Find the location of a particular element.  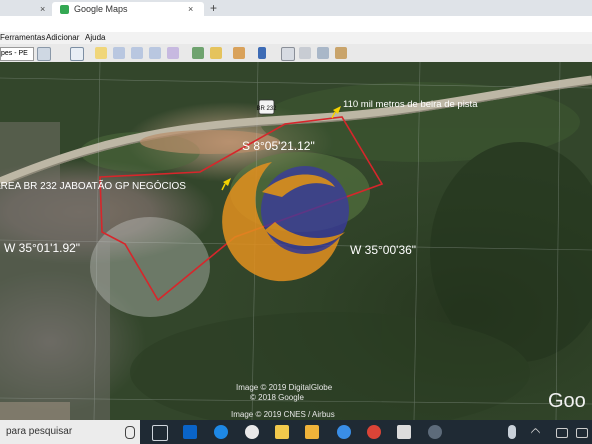

email-icon is located at coordinates (288, 54).